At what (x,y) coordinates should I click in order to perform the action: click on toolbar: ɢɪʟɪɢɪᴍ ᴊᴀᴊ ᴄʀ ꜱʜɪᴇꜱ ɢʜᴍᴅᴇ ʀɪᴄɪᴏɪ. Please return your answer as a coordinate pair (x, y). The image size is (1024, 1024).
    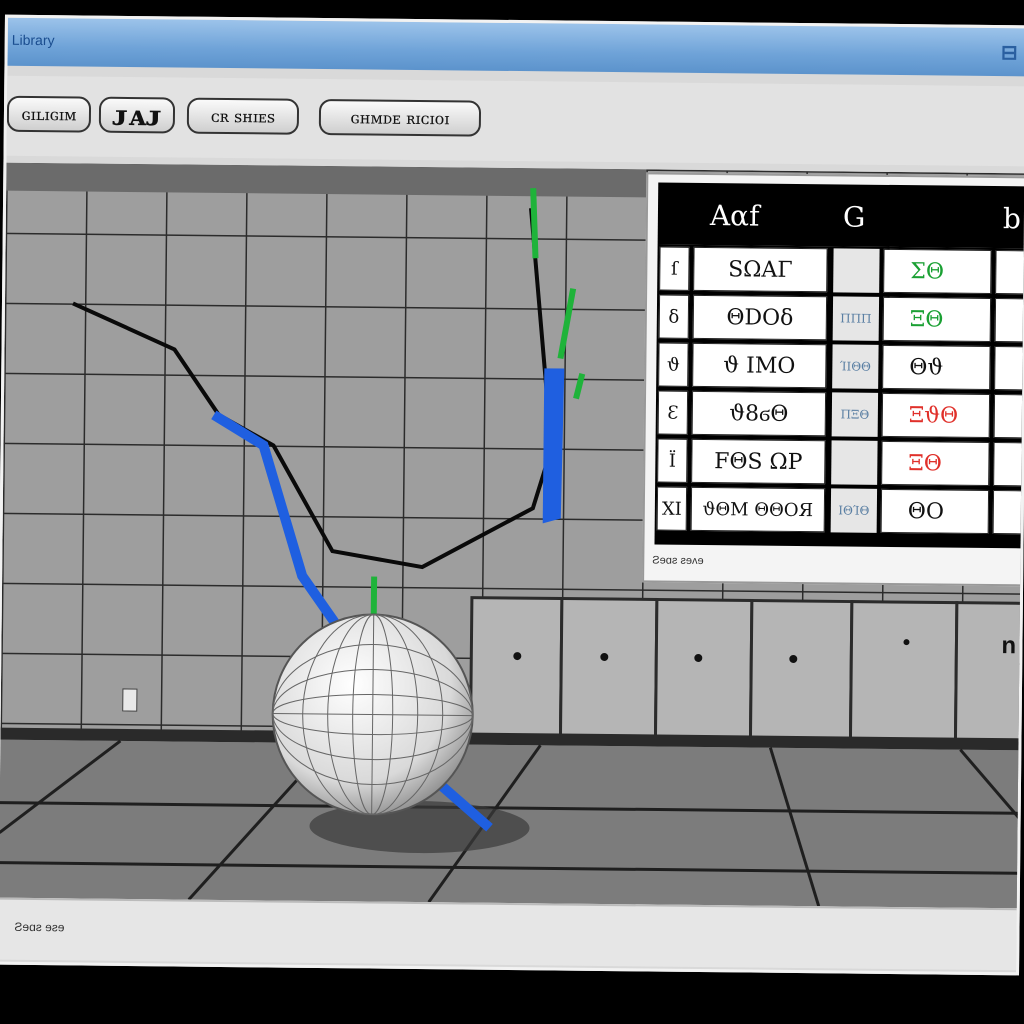
    Looking at the image, I should click on (515, 121).